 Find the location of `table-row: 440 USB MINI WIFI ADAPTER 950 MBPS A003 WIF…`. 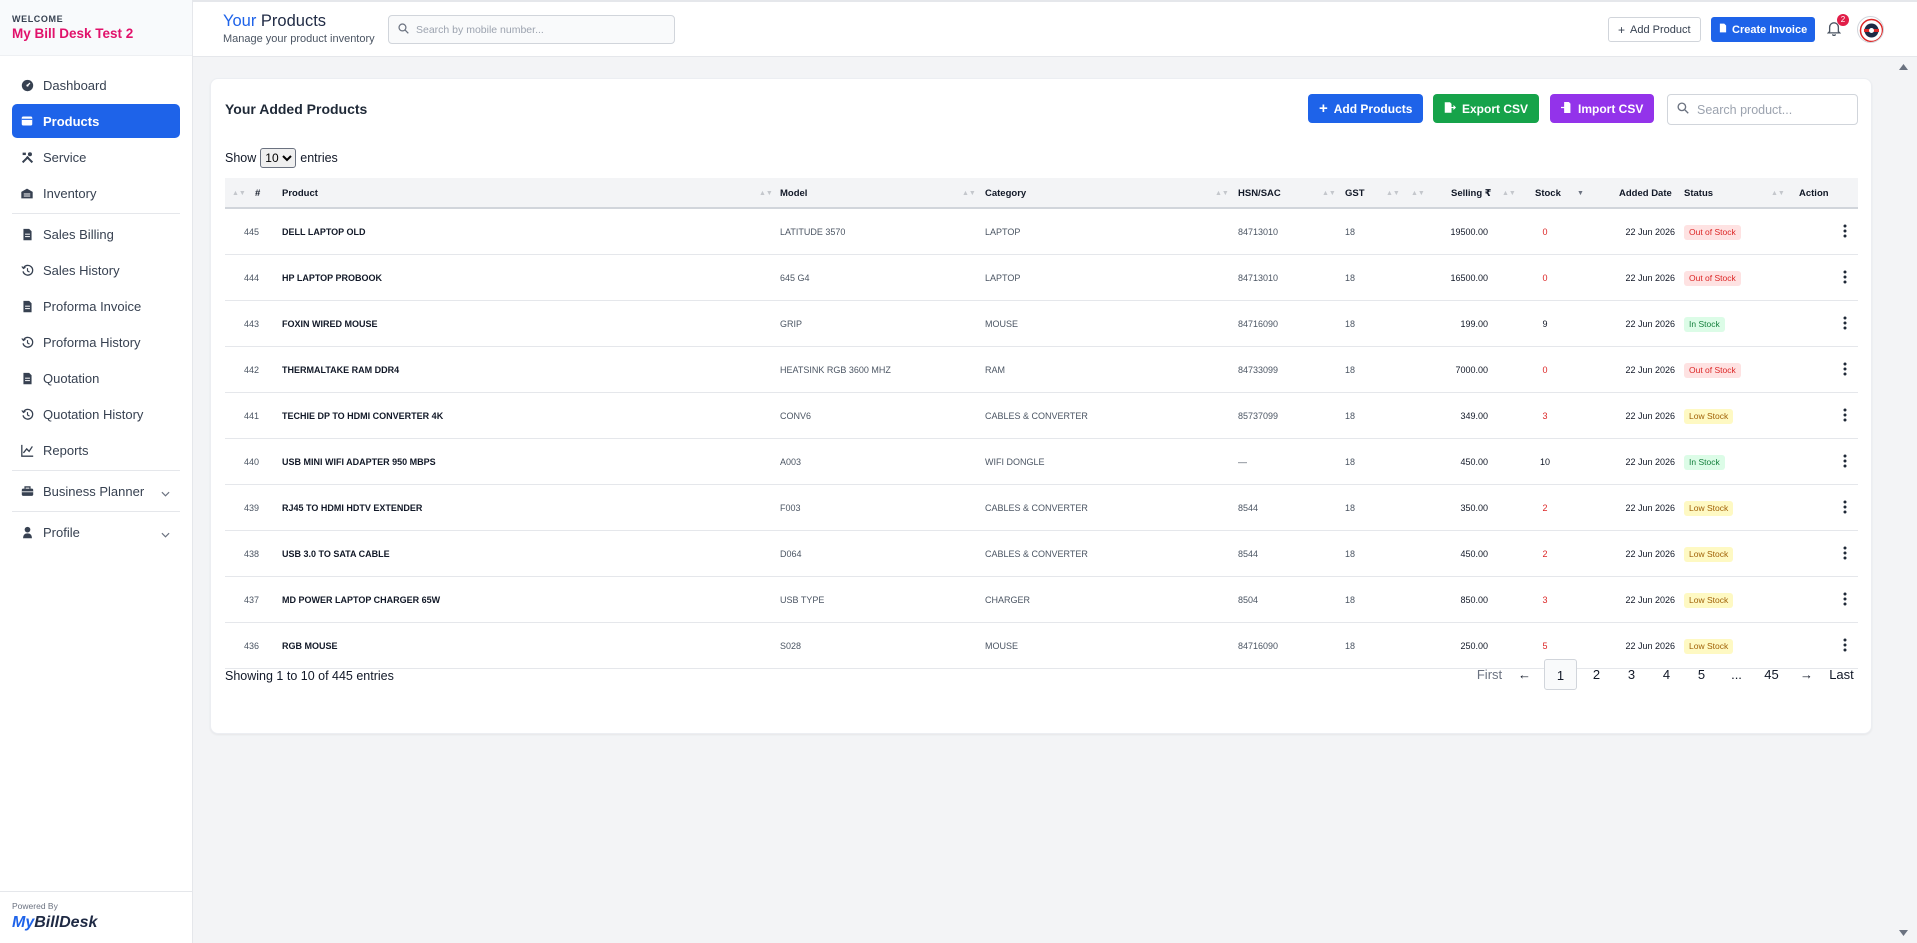

table-row: 440 USB MINI WIFI ADAPTER 950 MBPS A003 WIF… is located at coordinates (1041, 462).